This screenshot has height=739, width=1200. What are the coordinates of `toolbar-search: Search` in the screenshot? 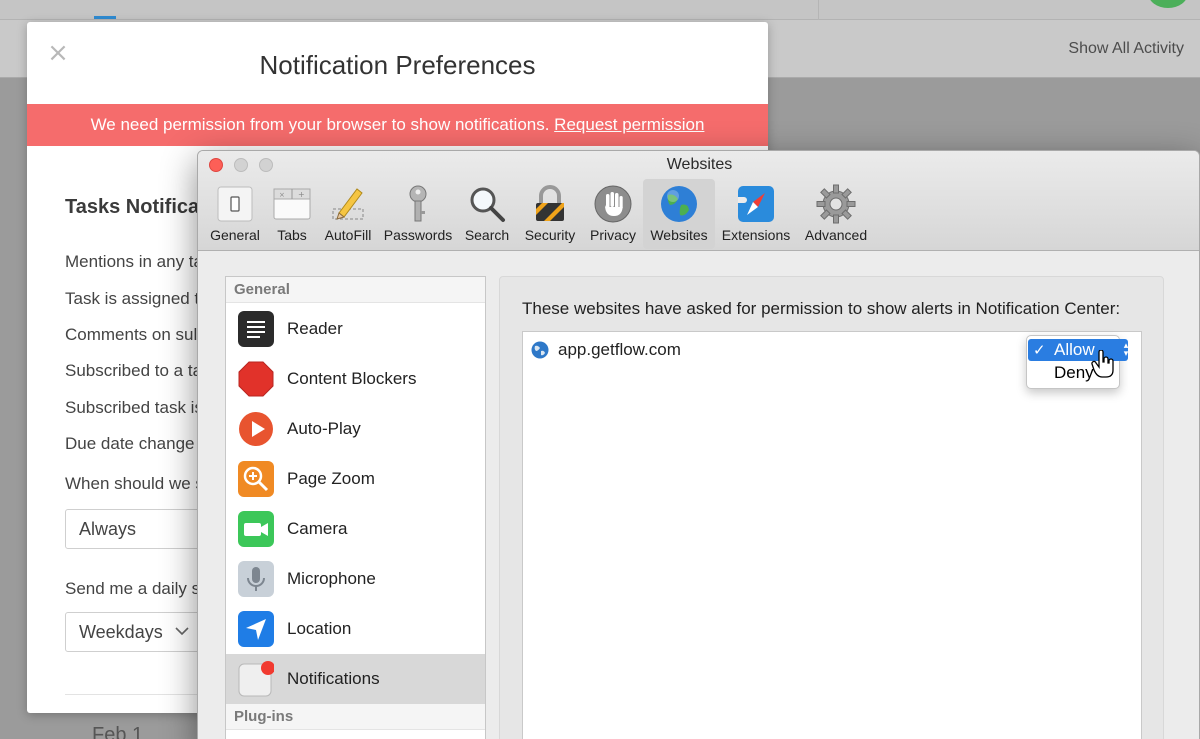 It's located at (487, 214).